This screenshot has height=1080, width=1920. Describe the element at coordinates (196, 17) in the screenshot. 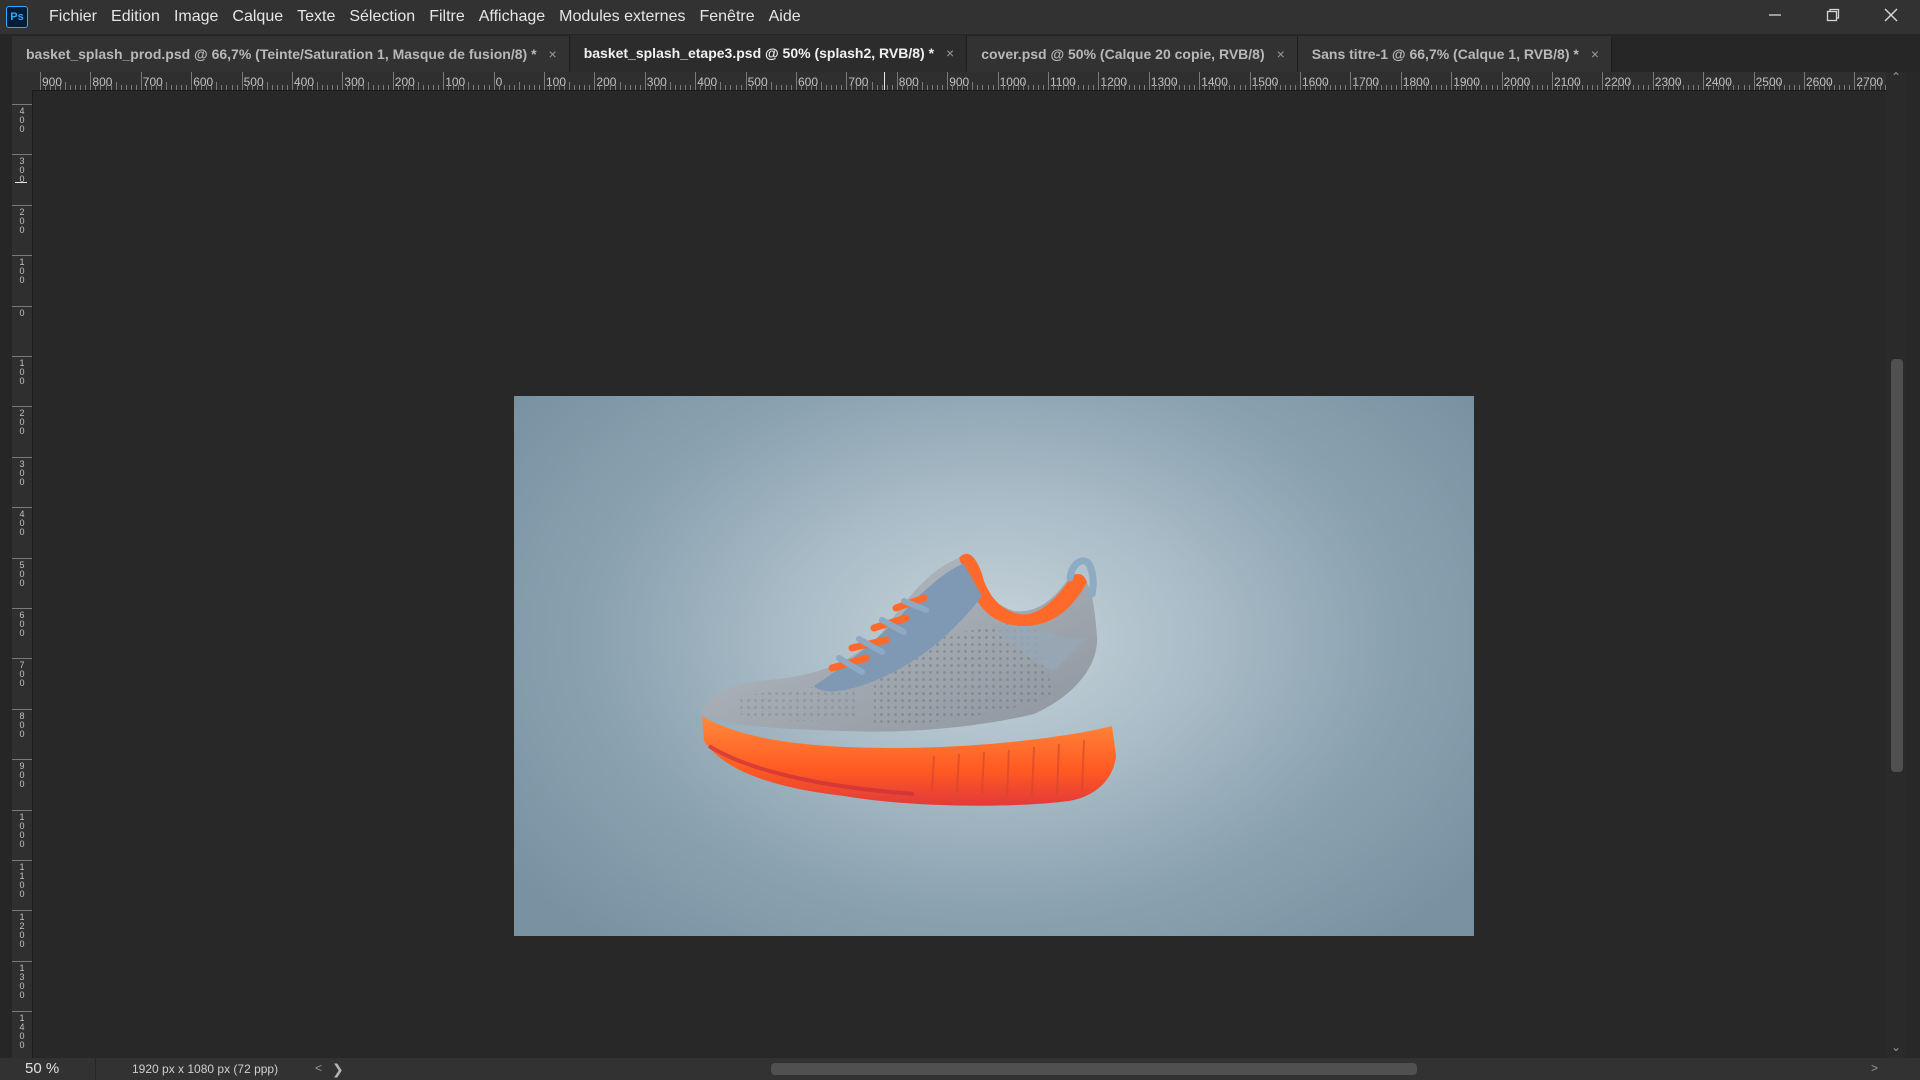

I see `menu-item-image: Image` at that location.